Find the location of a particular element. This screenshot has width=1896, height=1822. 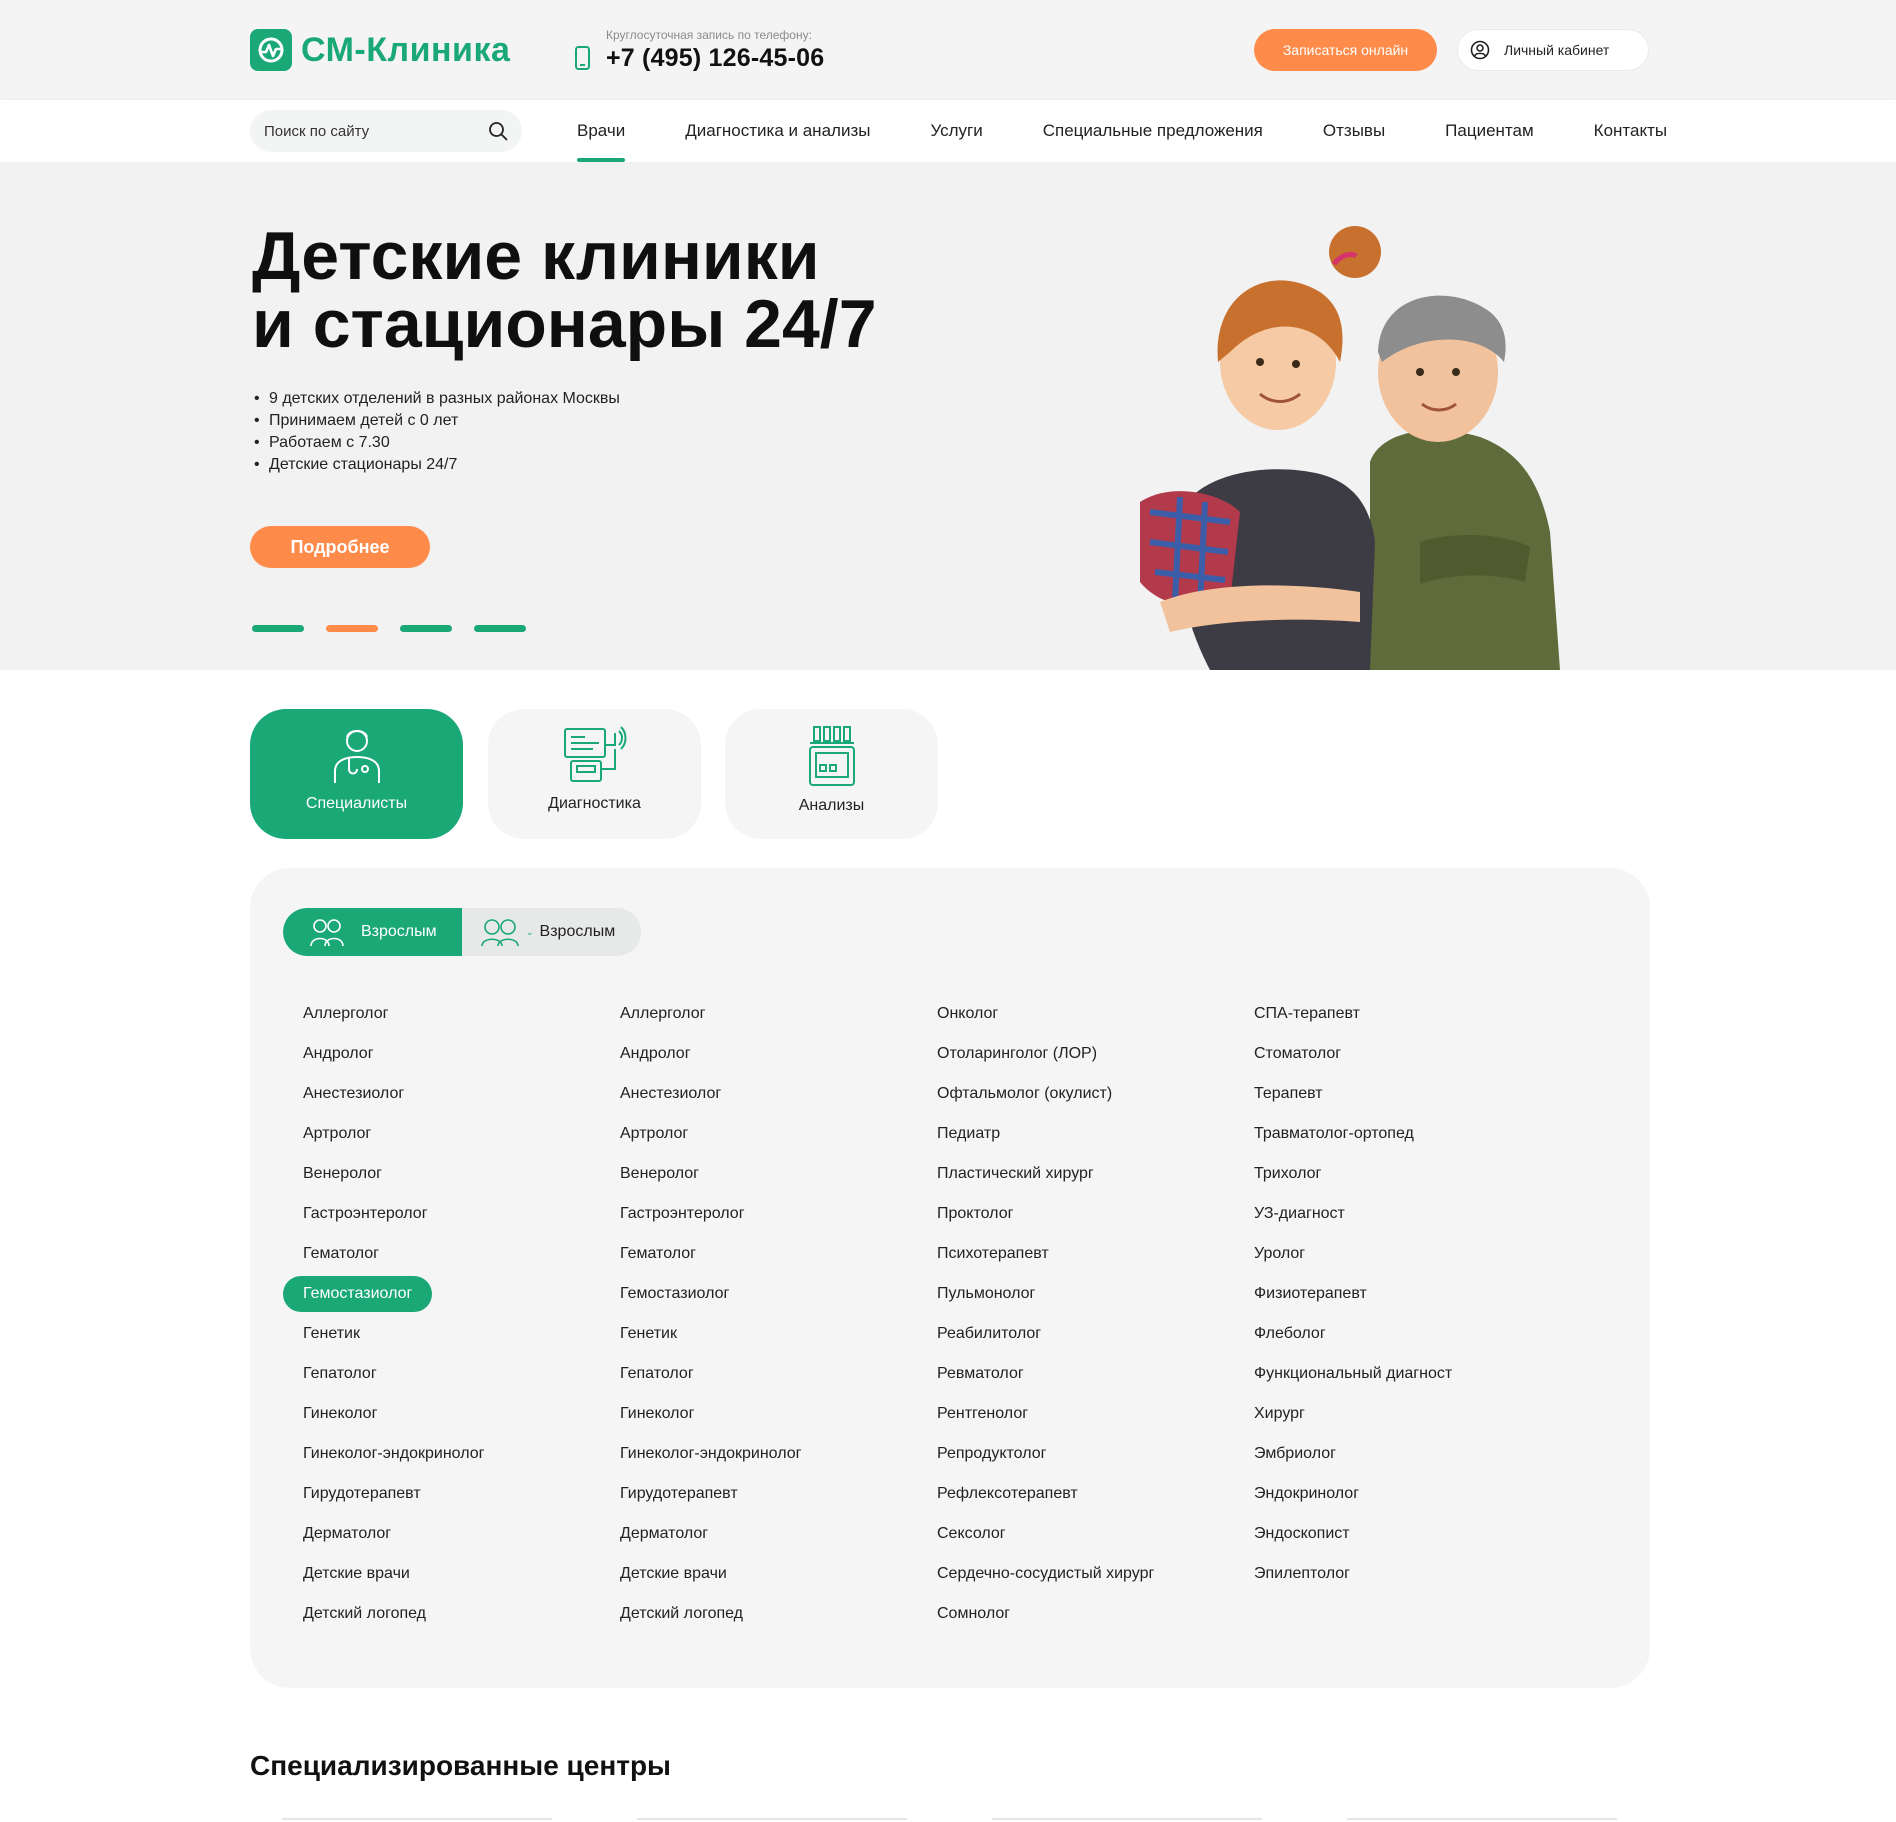

specialist-link: Физиотерапевт is located at coordinates (1343, 1294).